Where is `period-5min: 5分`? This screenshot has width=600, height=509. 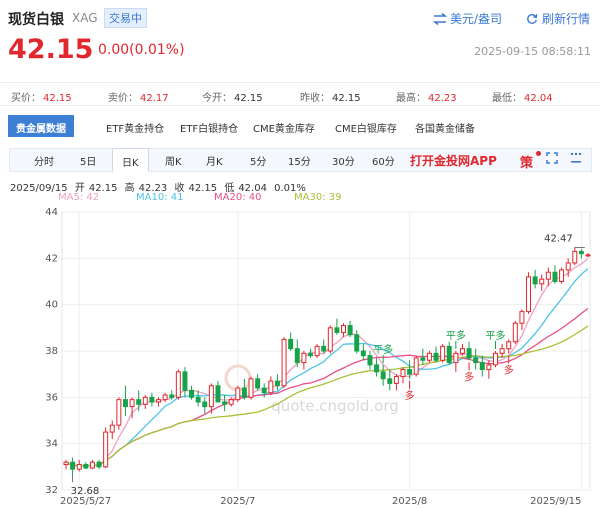 period-5min: 5分 is located at coordinates (258, 160).